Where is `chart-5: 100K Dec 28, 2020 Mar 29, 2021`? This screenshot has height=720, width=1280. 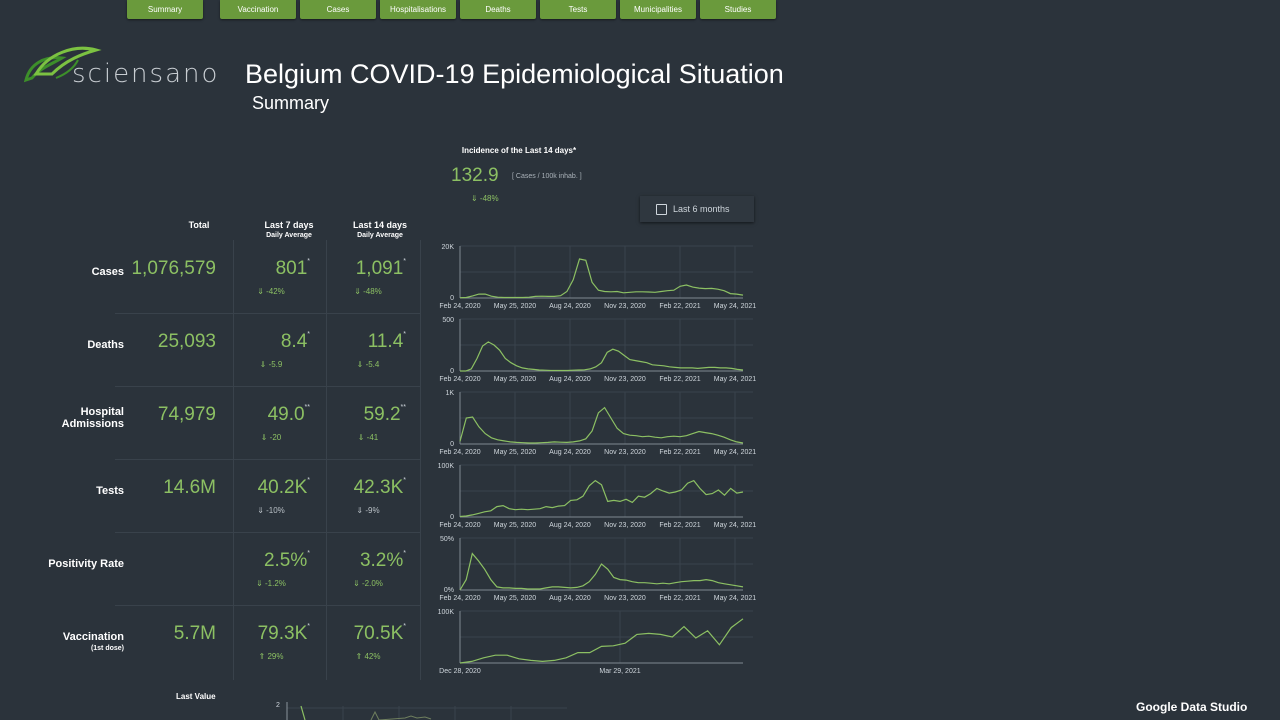 chart-5: 100K Dec 28, 2020 Mar 29, 2021 is located at coordinates (595, 642).